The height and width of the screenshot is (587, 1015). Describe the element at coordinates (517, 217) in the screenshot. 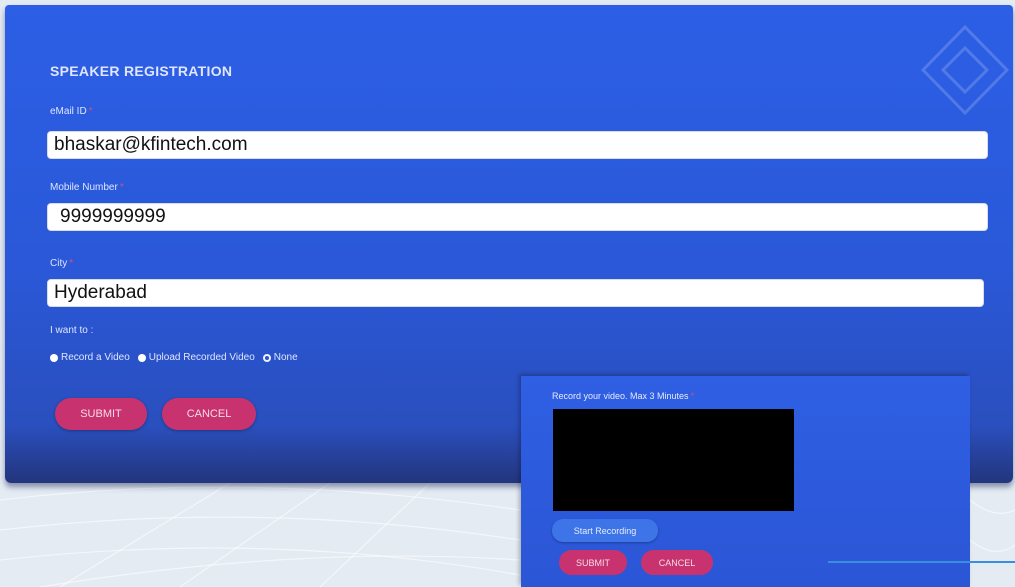

I see `mobile-field: 9999999999` at that location.